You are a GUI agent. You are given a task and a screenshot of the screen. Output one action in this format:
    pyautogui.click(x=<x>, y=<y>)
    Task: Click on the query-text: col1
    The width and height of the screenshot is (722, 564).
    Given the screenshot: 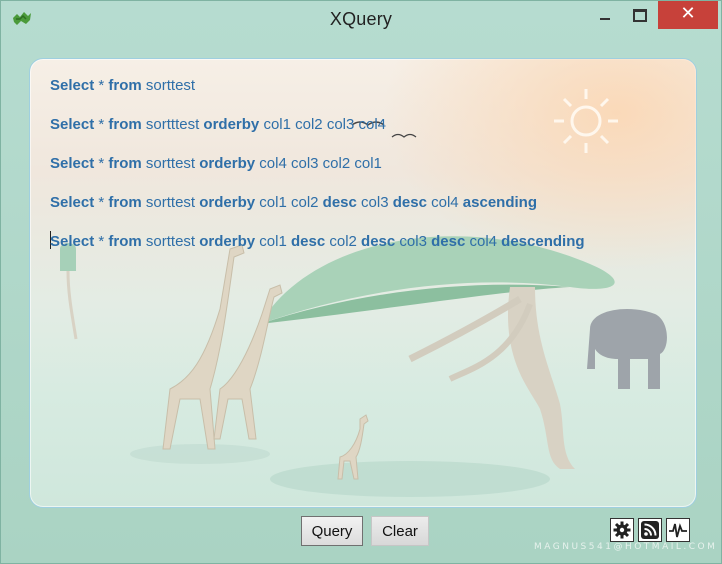 What is the action you would take?
    pyautogui.click(x=273, y=241)
    